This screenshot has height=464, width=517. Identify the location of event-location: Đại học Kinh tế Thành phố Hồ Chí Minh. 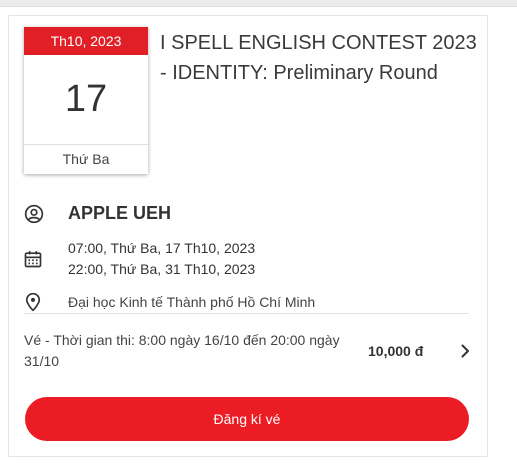
(192, 302).